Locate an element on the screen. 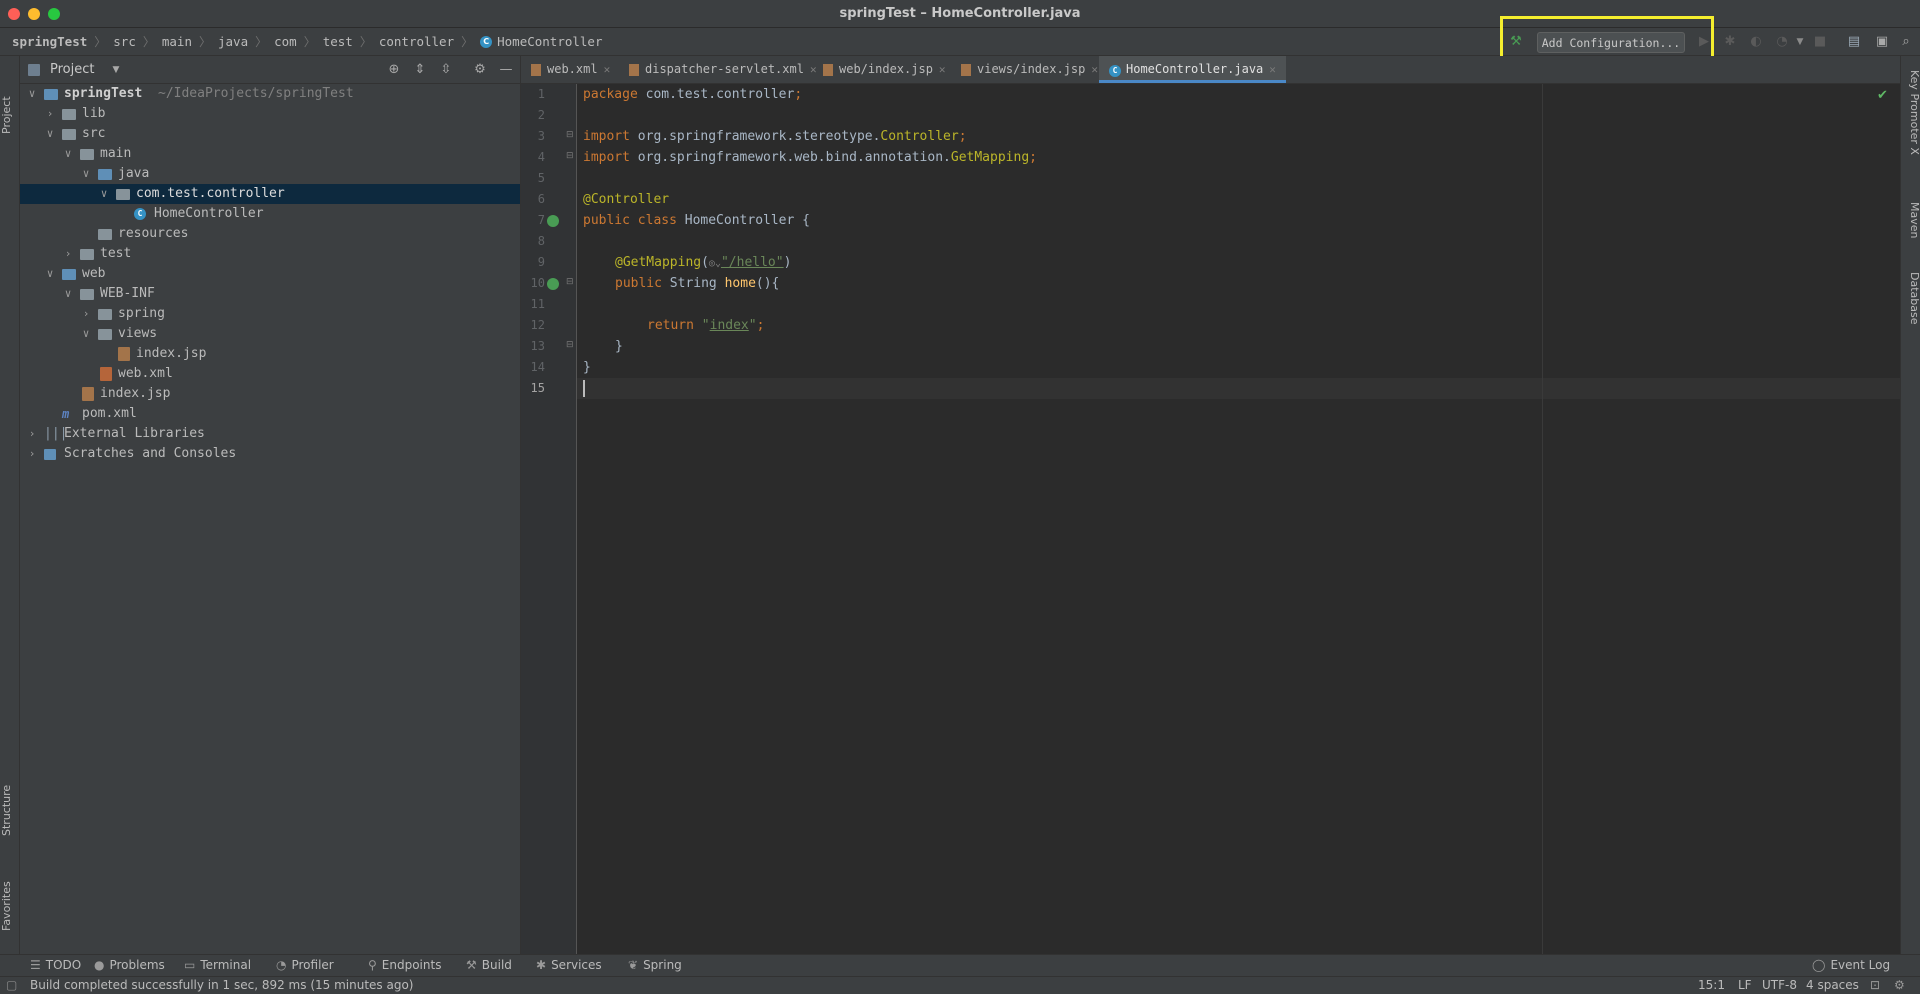 Image resolution: width=1920 pixels, height=994 pixels. breadcrumb-com: com is located at coordinates (285, 41).